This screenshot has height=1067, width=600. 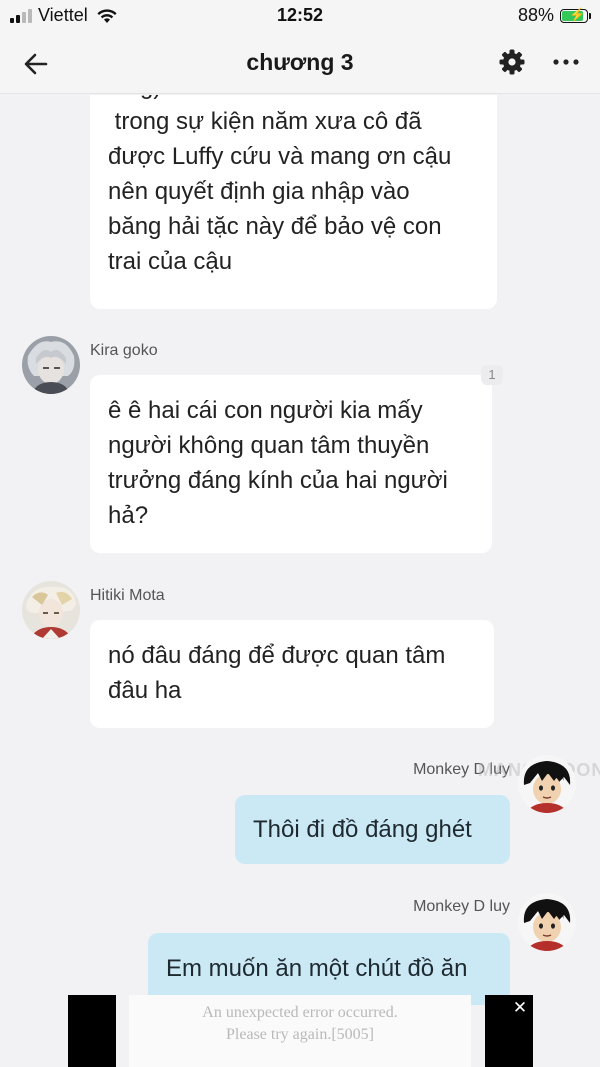 What do you see at coordinates (293, 99) in the screenshot?
I see `message-line: lung)` at bounding box center [293, 99].